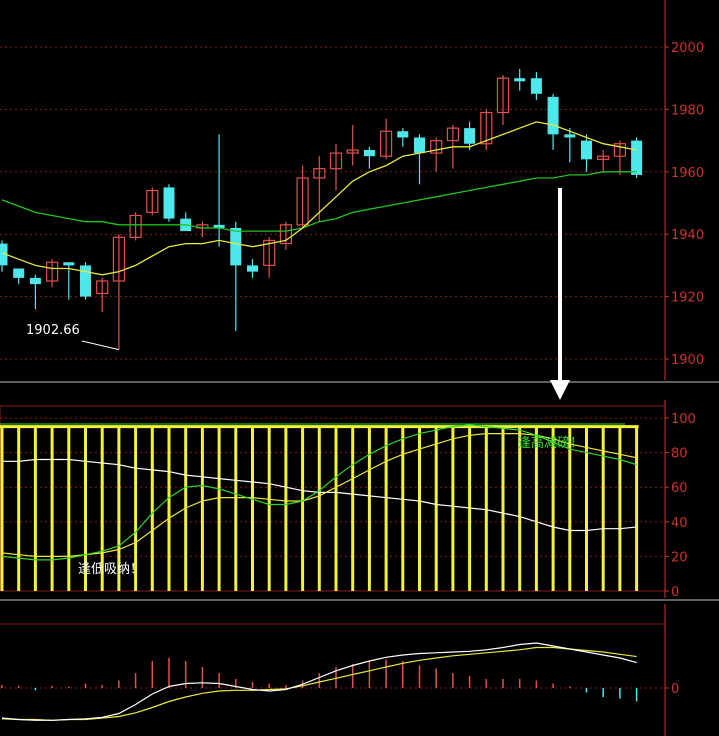 The image size is (719, 736). I want to click on y-tick-label: 1900, so click(687, 360).